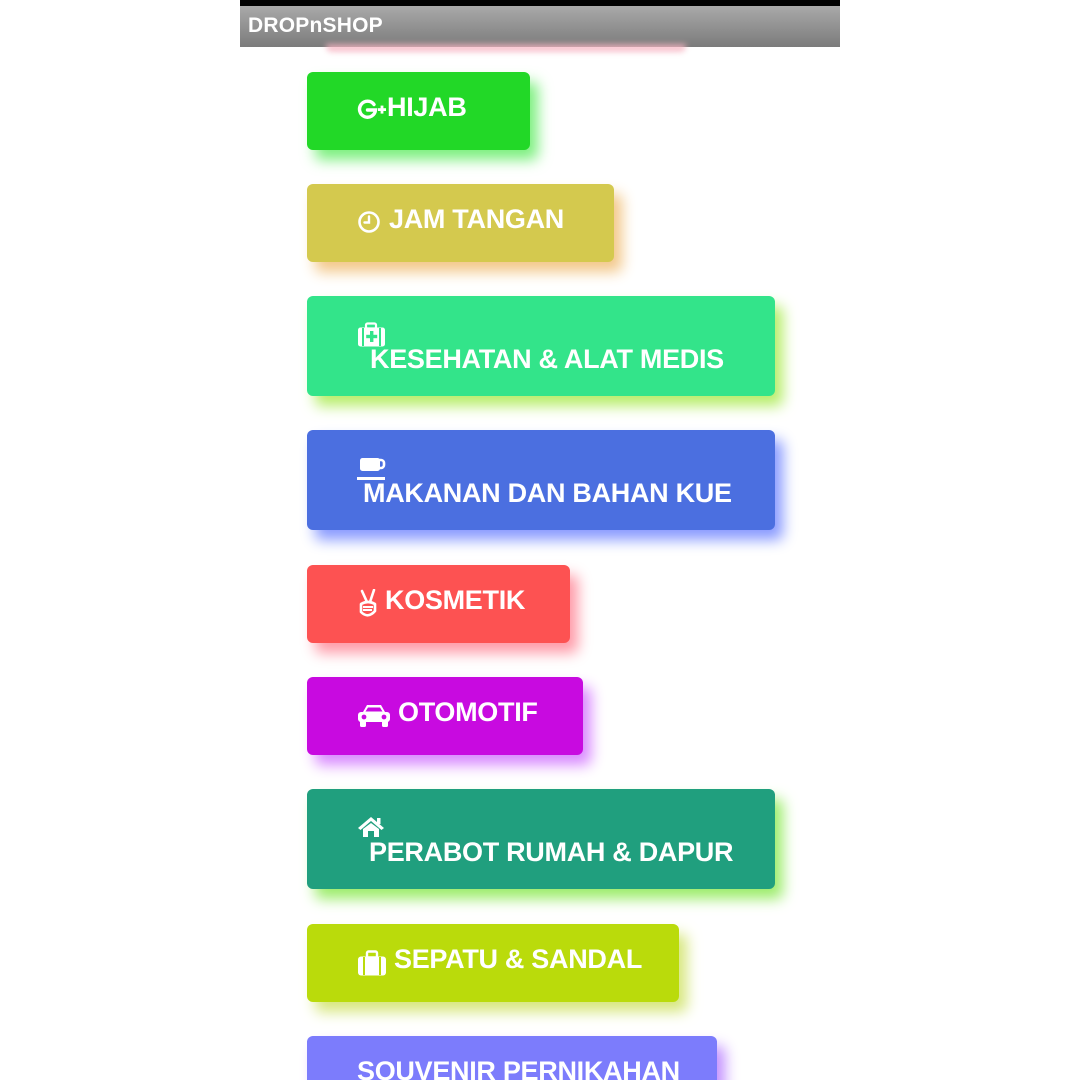  I want to click on category-button-kesehatan: KESEHATAN & ALAT MEDIS, so click(541, 346).